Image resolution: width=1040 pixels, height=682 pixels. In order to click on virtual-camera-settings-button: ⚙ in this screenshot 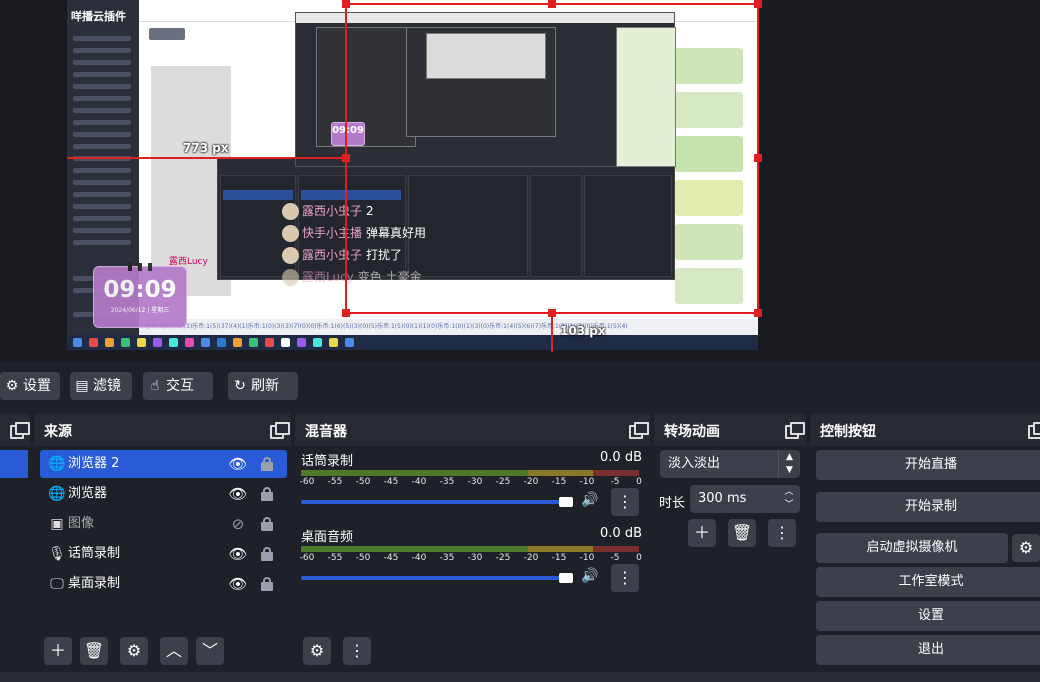, I will do `click(1026, 548)`.